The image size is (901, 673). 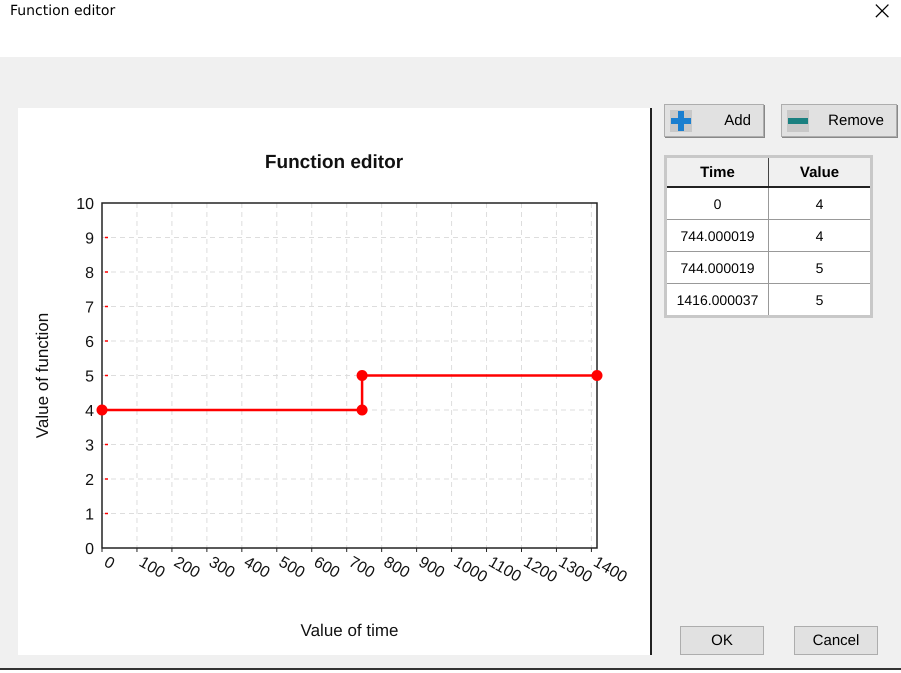 What do you see at coordinates (882, 11) in the screenshot?
I see `close-button: ×` at bounding box center [882, 11].